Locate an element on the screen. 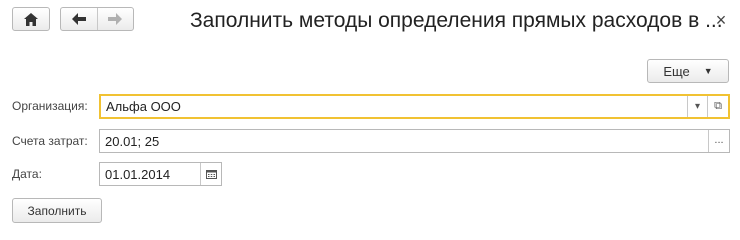 The image size is (740, 240). arrow-right-icon is located at coordinates (115, 19).